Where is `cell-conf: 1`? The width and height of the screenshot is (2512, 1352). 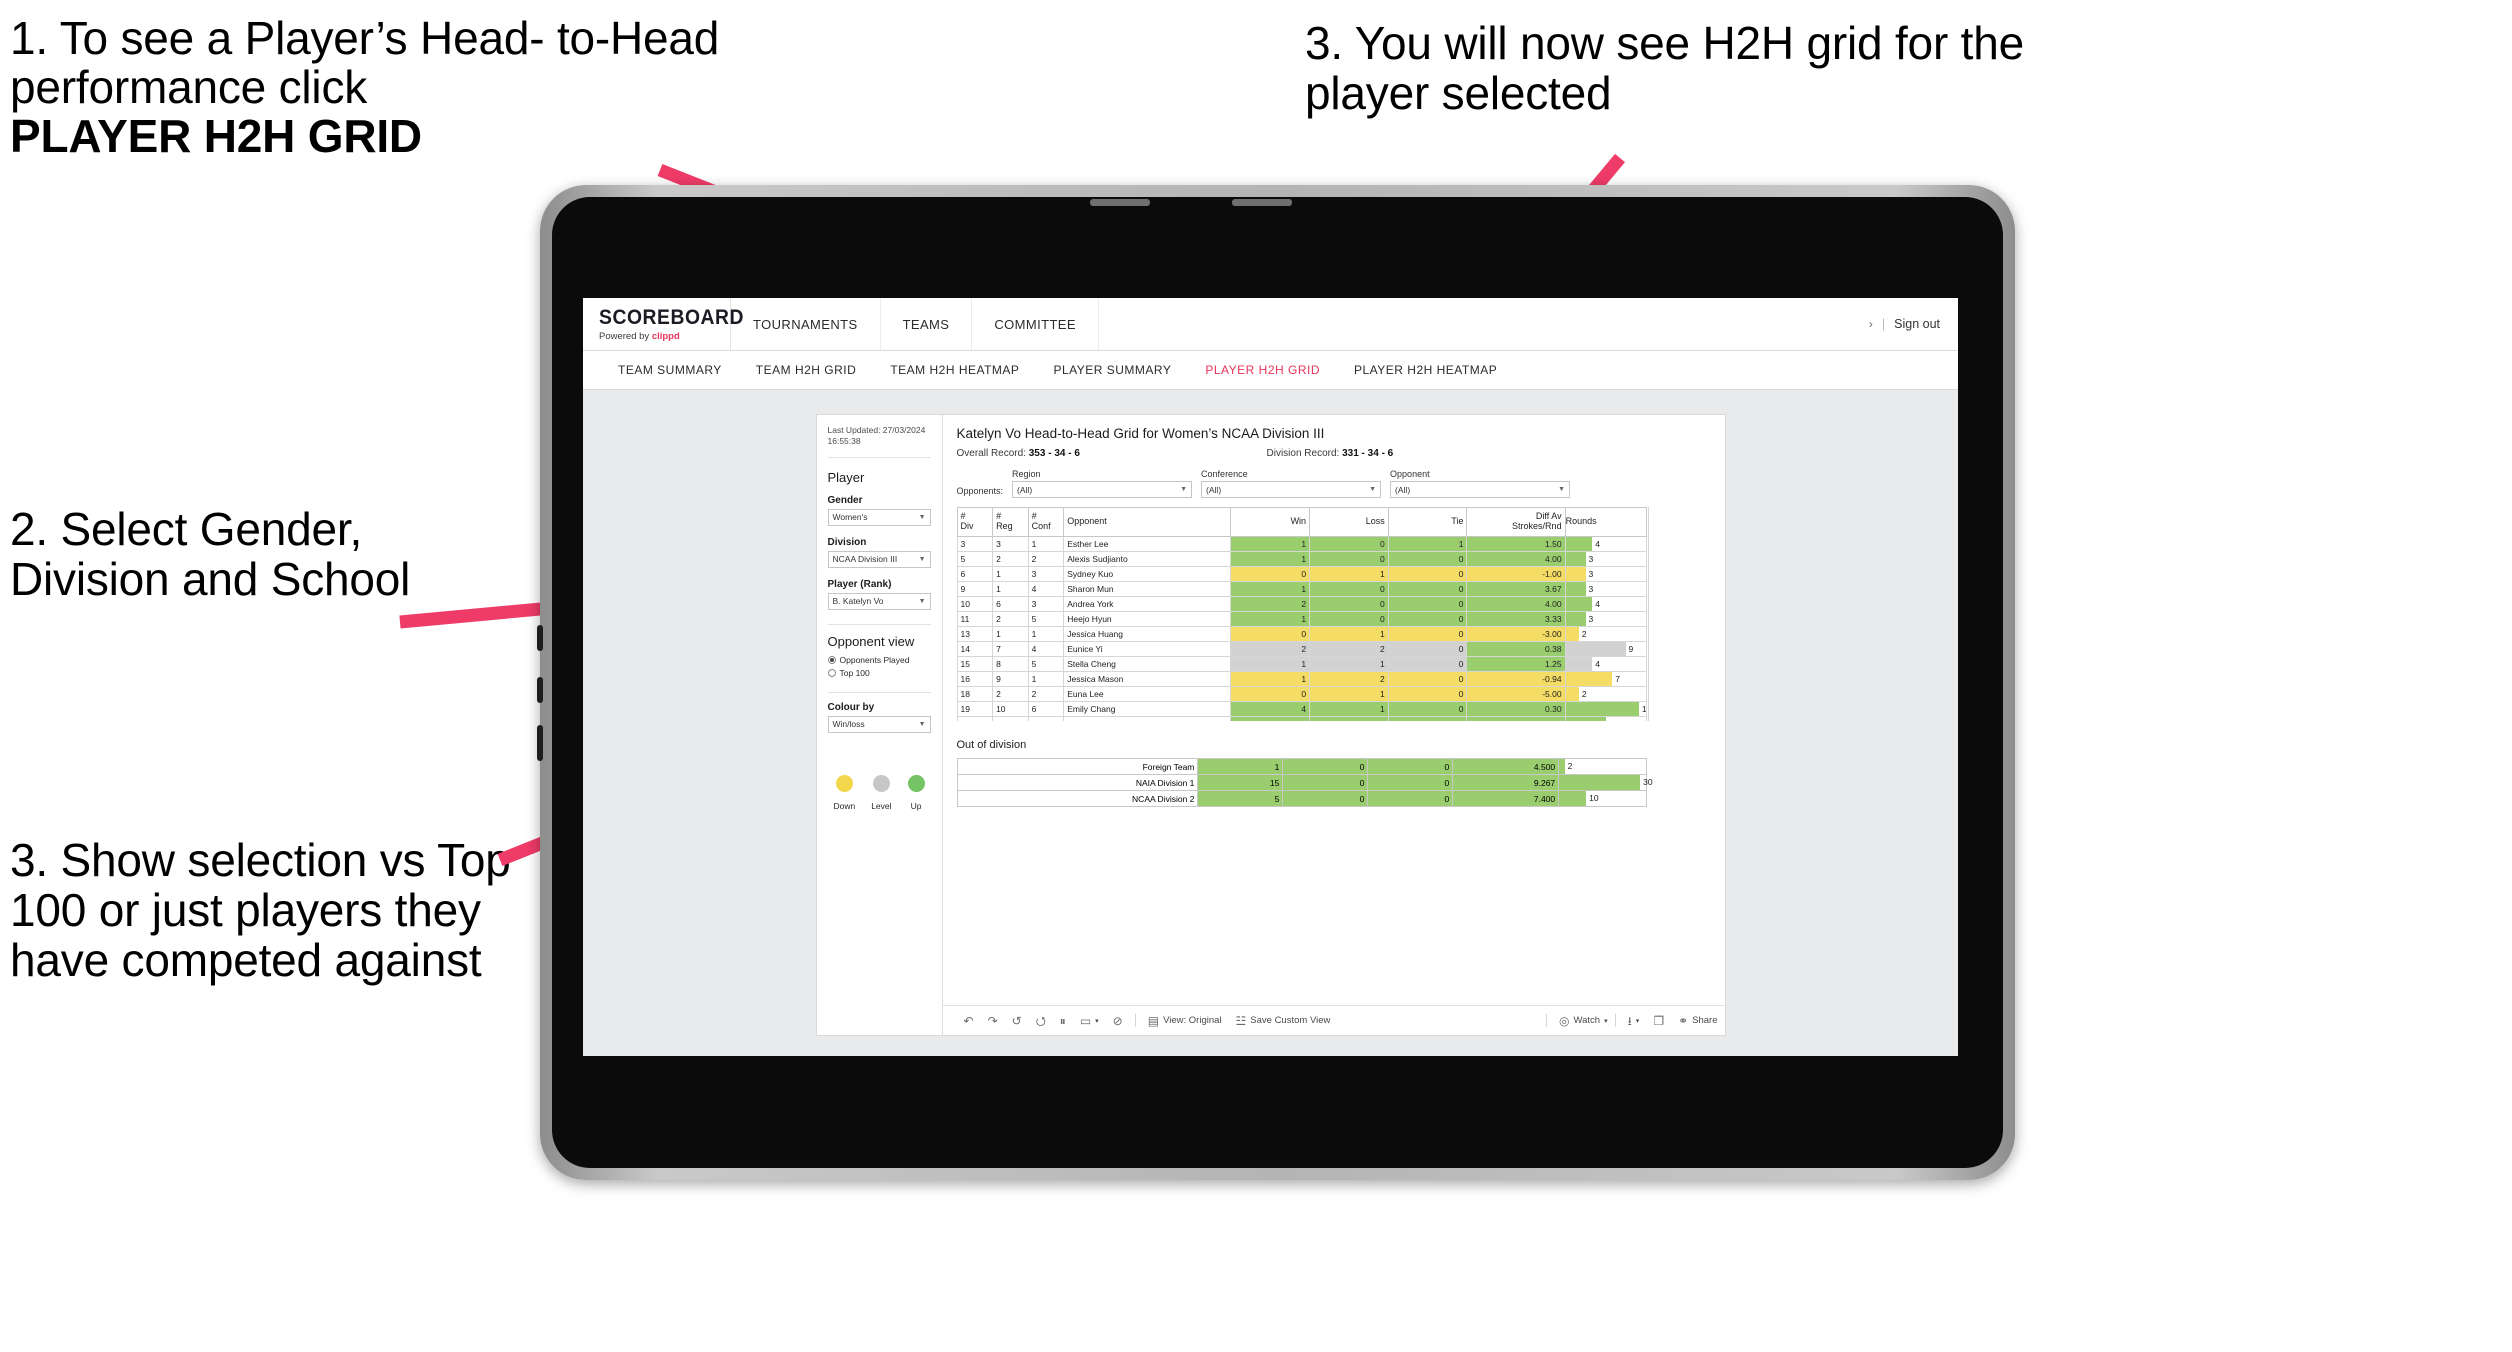
cell-conf: 1 is located at coordinates (1046, 544).